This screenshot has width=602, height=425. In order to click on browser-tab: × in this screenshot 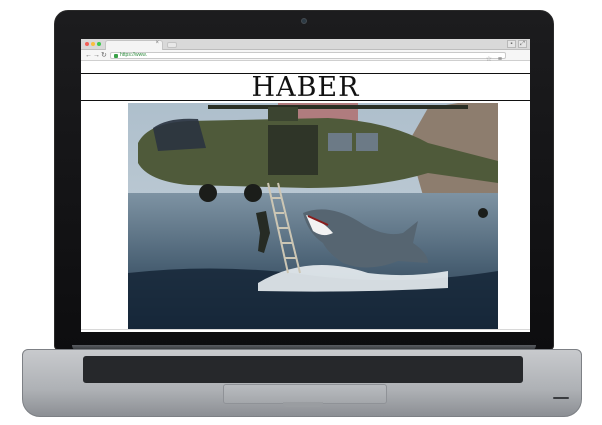, I will do `click(134, 45)`.